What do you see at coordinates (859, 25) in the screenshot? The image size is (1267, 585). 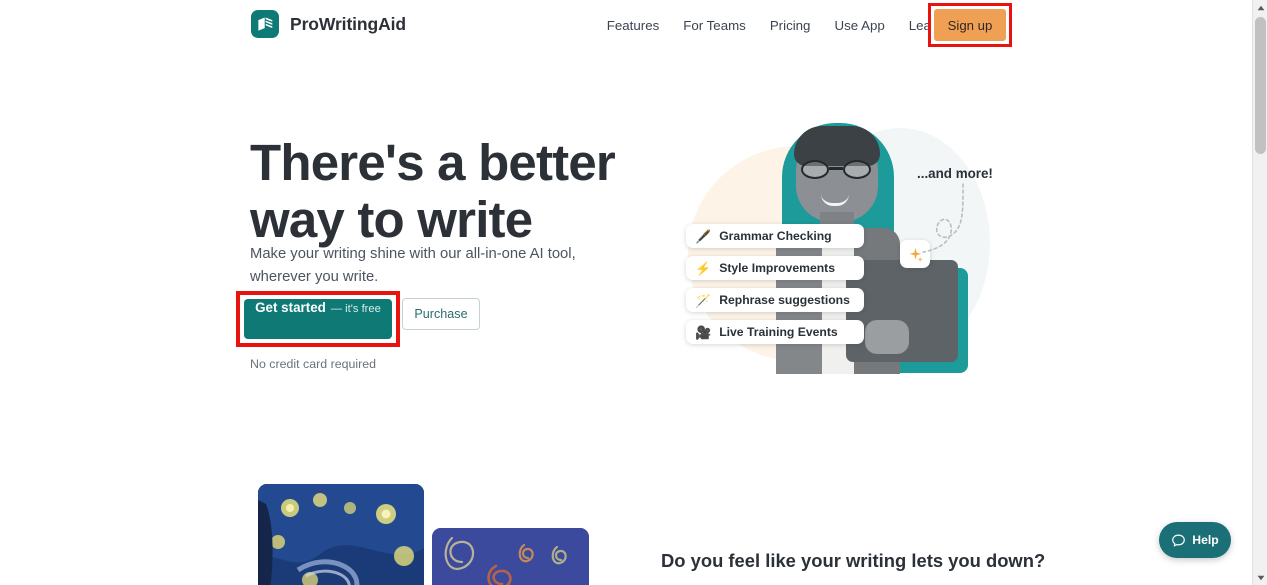 I see `nav-link-use-app: Use App` at bounding box center [859, 25].